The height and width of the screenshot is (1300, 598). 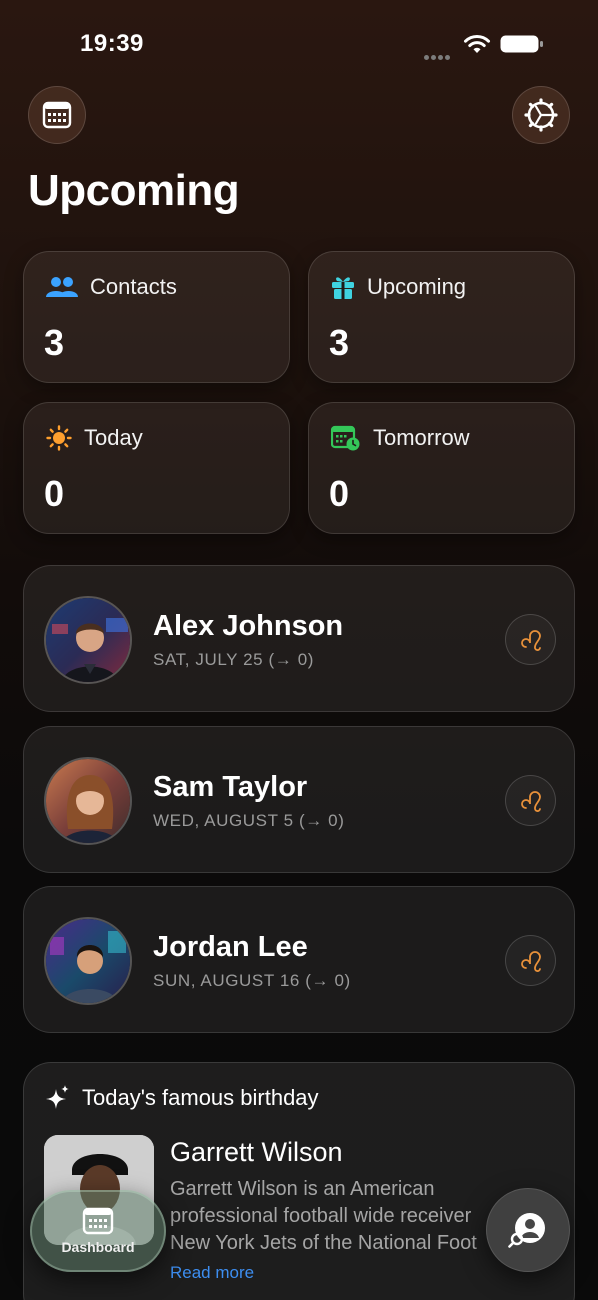 I want to click on contact-birthday-date: WED, AUGUST 5 (→ 0), so click(x=249, y=820).